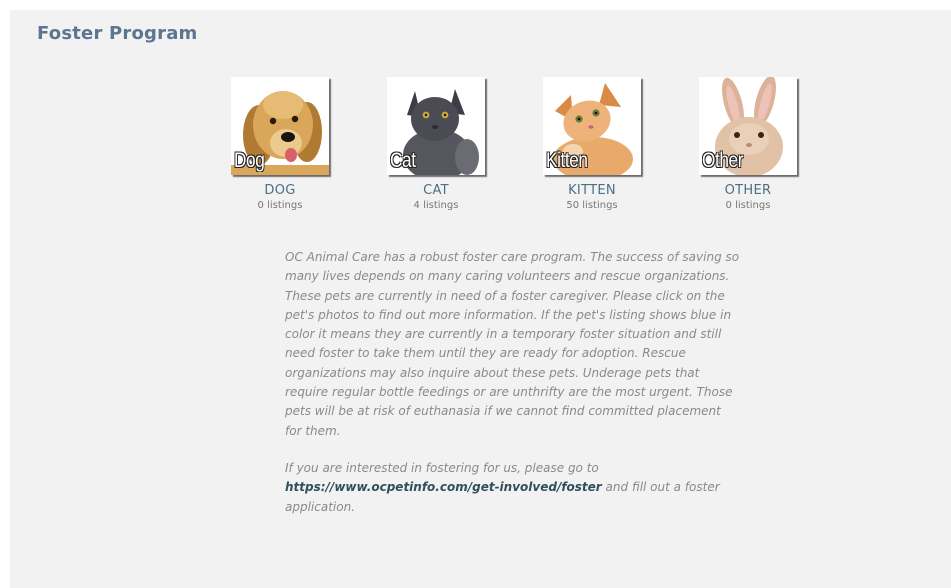  What do you see at coordinates (748, 126) in the screenshot?
I see `other-thumbnail: Other` at bounding box center [748, 126].